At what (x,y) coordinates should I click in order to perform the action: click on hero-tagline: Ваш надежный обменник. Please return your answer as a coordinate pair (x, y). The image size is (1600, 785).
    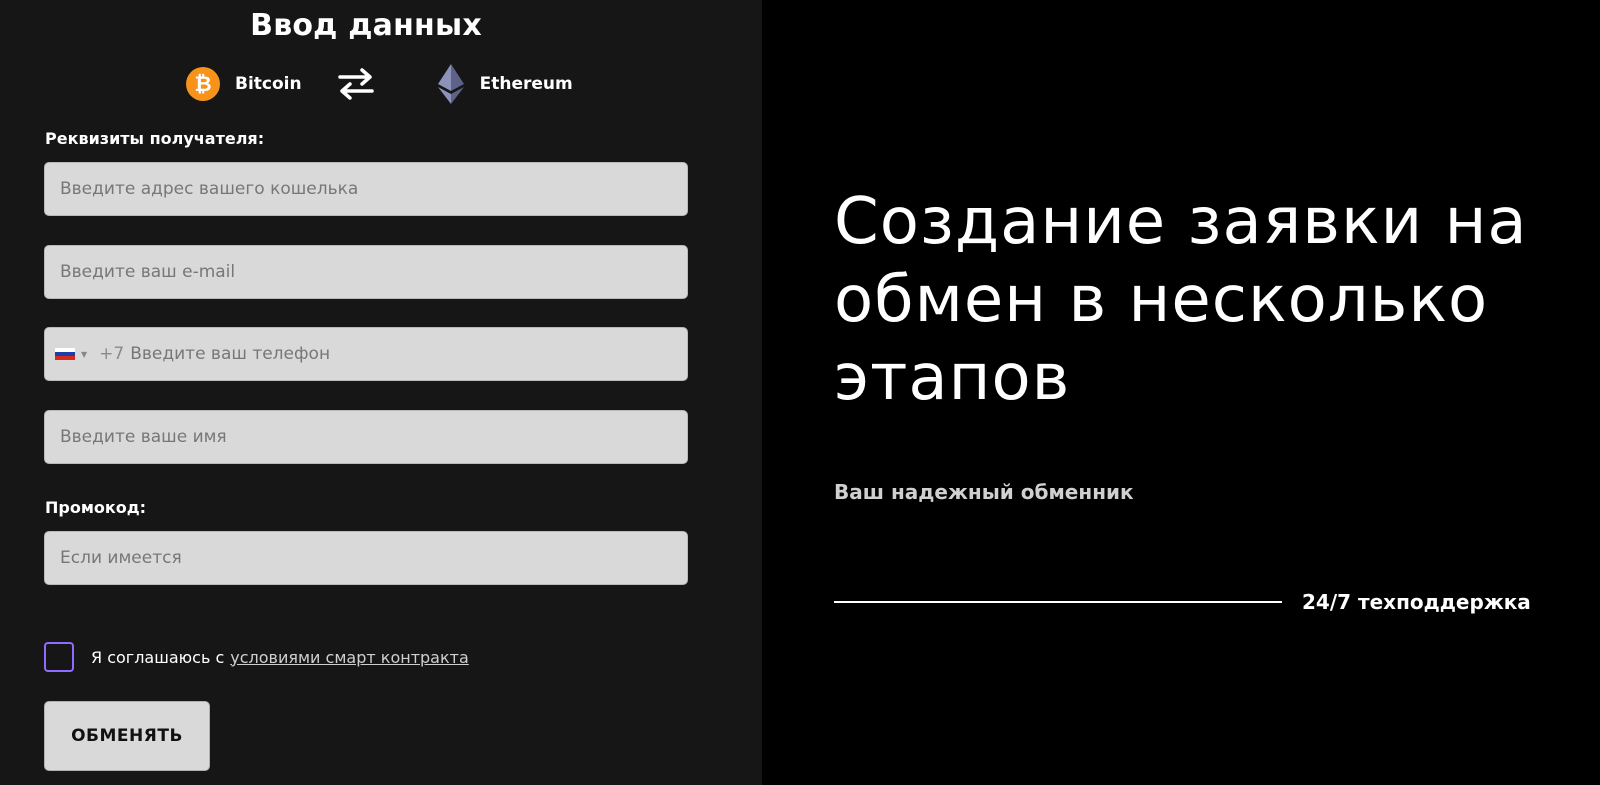
    Looking at the image, I should click on (984, 492).